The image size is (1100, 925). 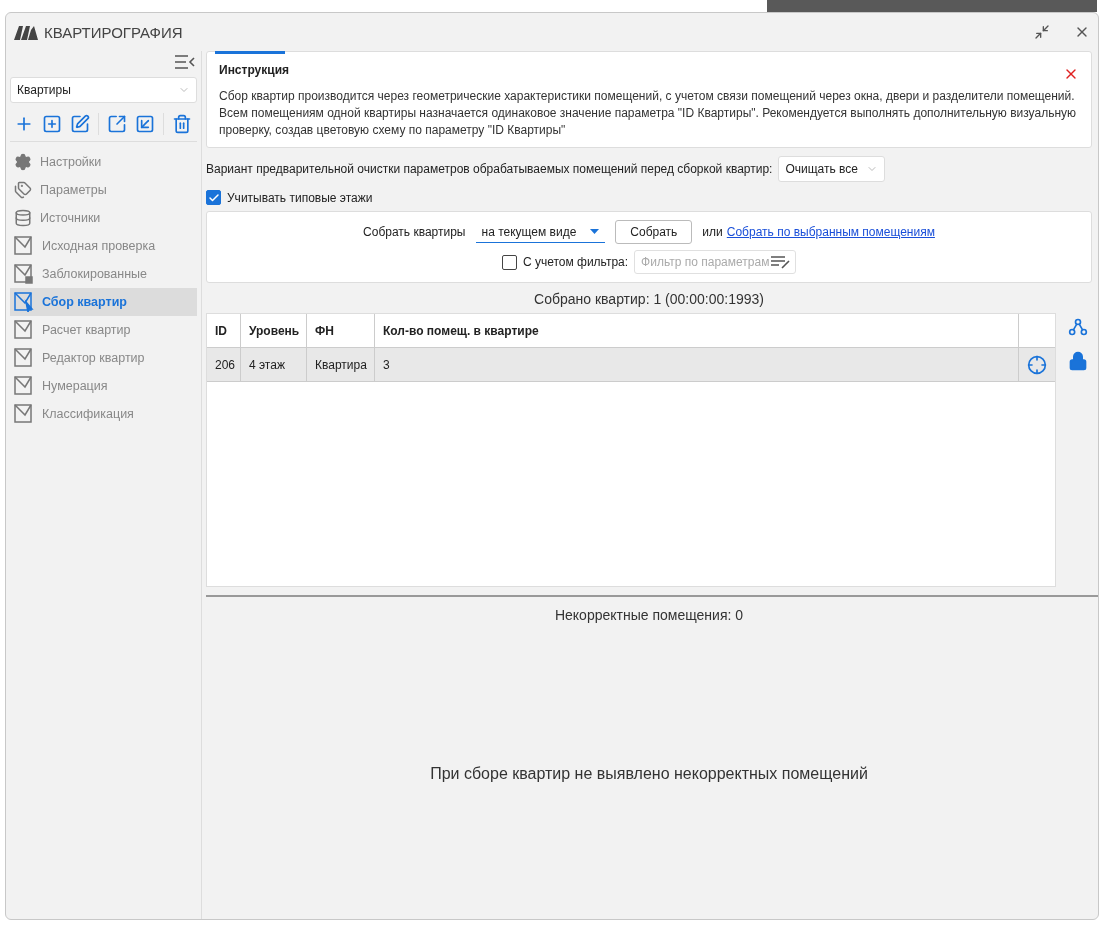 What do you see at coordinates (103, 358) in the screenshot?
I see `sidebar-item: Редактор квартир` at bounding box center [103, 358].